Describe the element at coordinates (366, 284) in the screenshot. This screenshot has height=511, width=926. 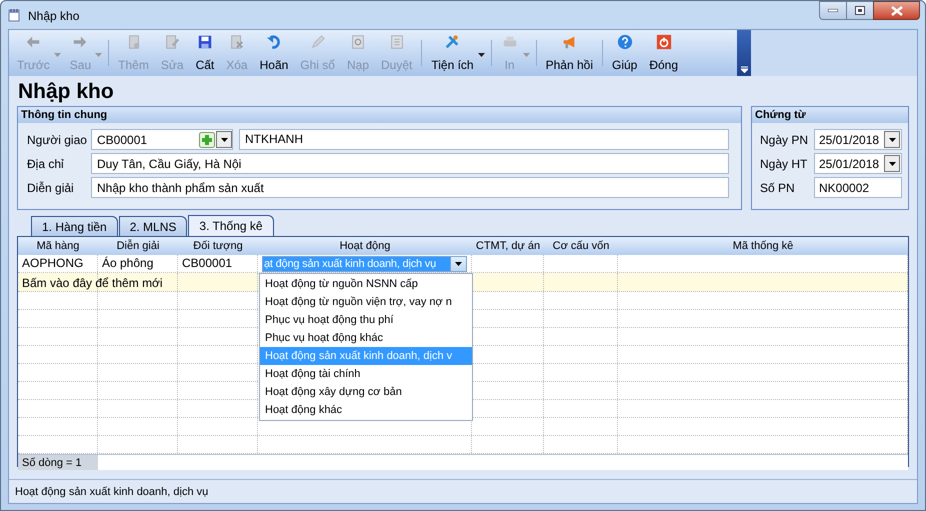
I see `dropdown-option: Hoạt động từ nguồn NSNN cấp` at that location.